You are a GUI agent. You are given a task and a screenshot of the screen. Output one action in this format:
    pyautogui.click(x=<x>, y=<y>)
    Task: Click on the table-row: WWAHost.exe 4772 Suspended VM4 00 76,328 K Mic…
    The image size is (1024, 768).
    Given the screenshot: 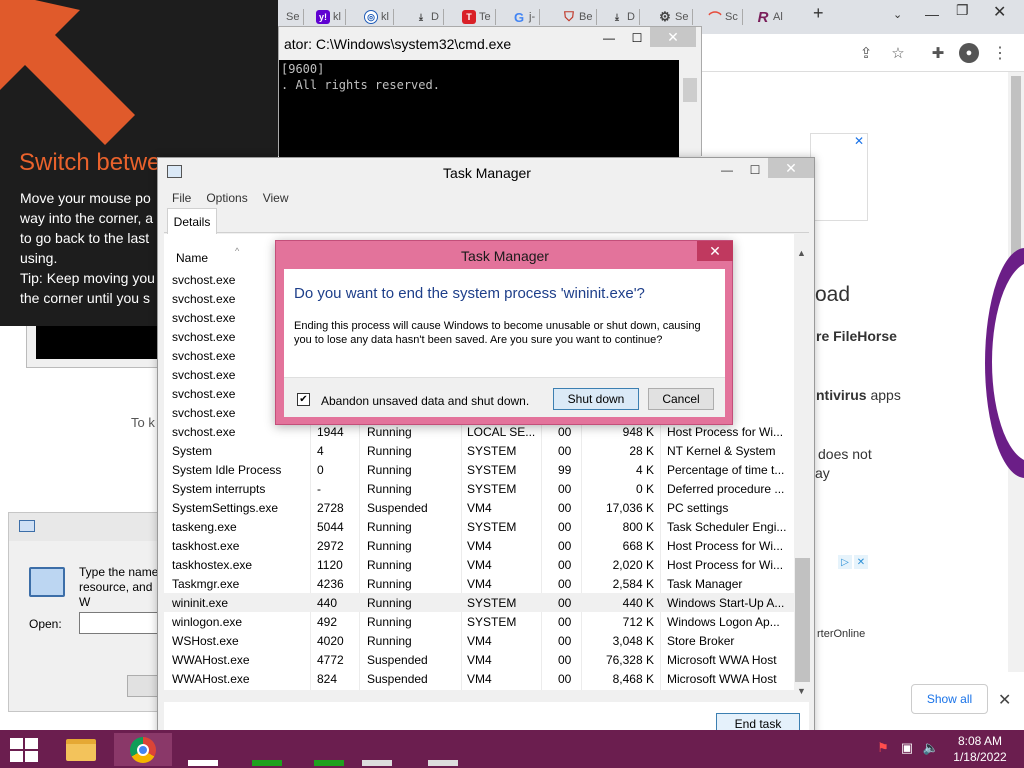 What is the action you would take?
    pyautogui.click(x=479, y=659)
    